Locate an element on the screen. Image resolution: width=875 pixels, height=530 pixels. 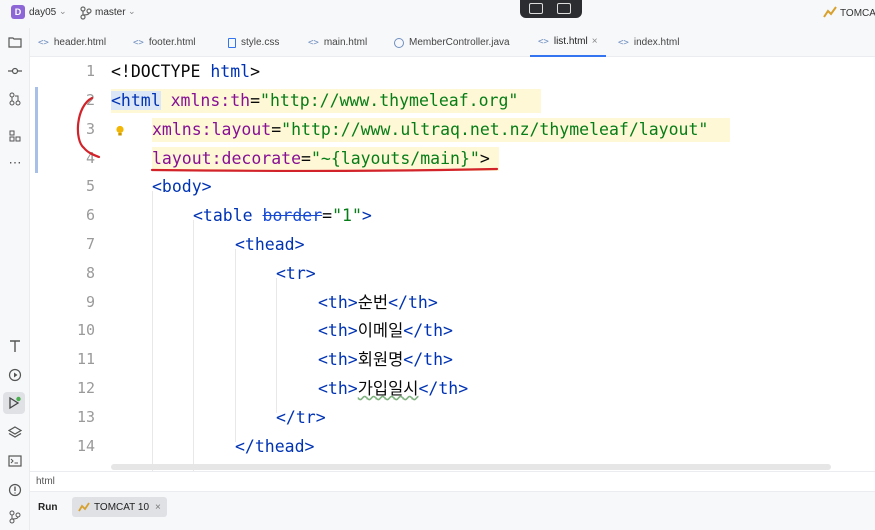
tab-label: MemberController.java is located at coordinates (459, 42).